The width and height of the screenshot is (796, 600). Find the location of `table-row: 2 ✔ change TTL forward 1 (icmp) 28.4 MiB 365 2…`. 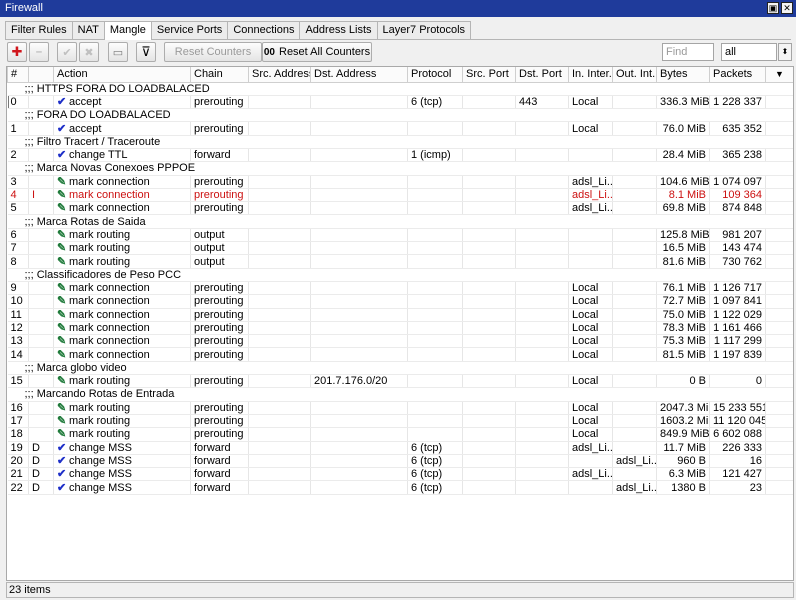

table-row: 2 ✔ change TTL forward 1 (icmp) 28.4 MiB 365 2… is located at coordinates (400, 155).